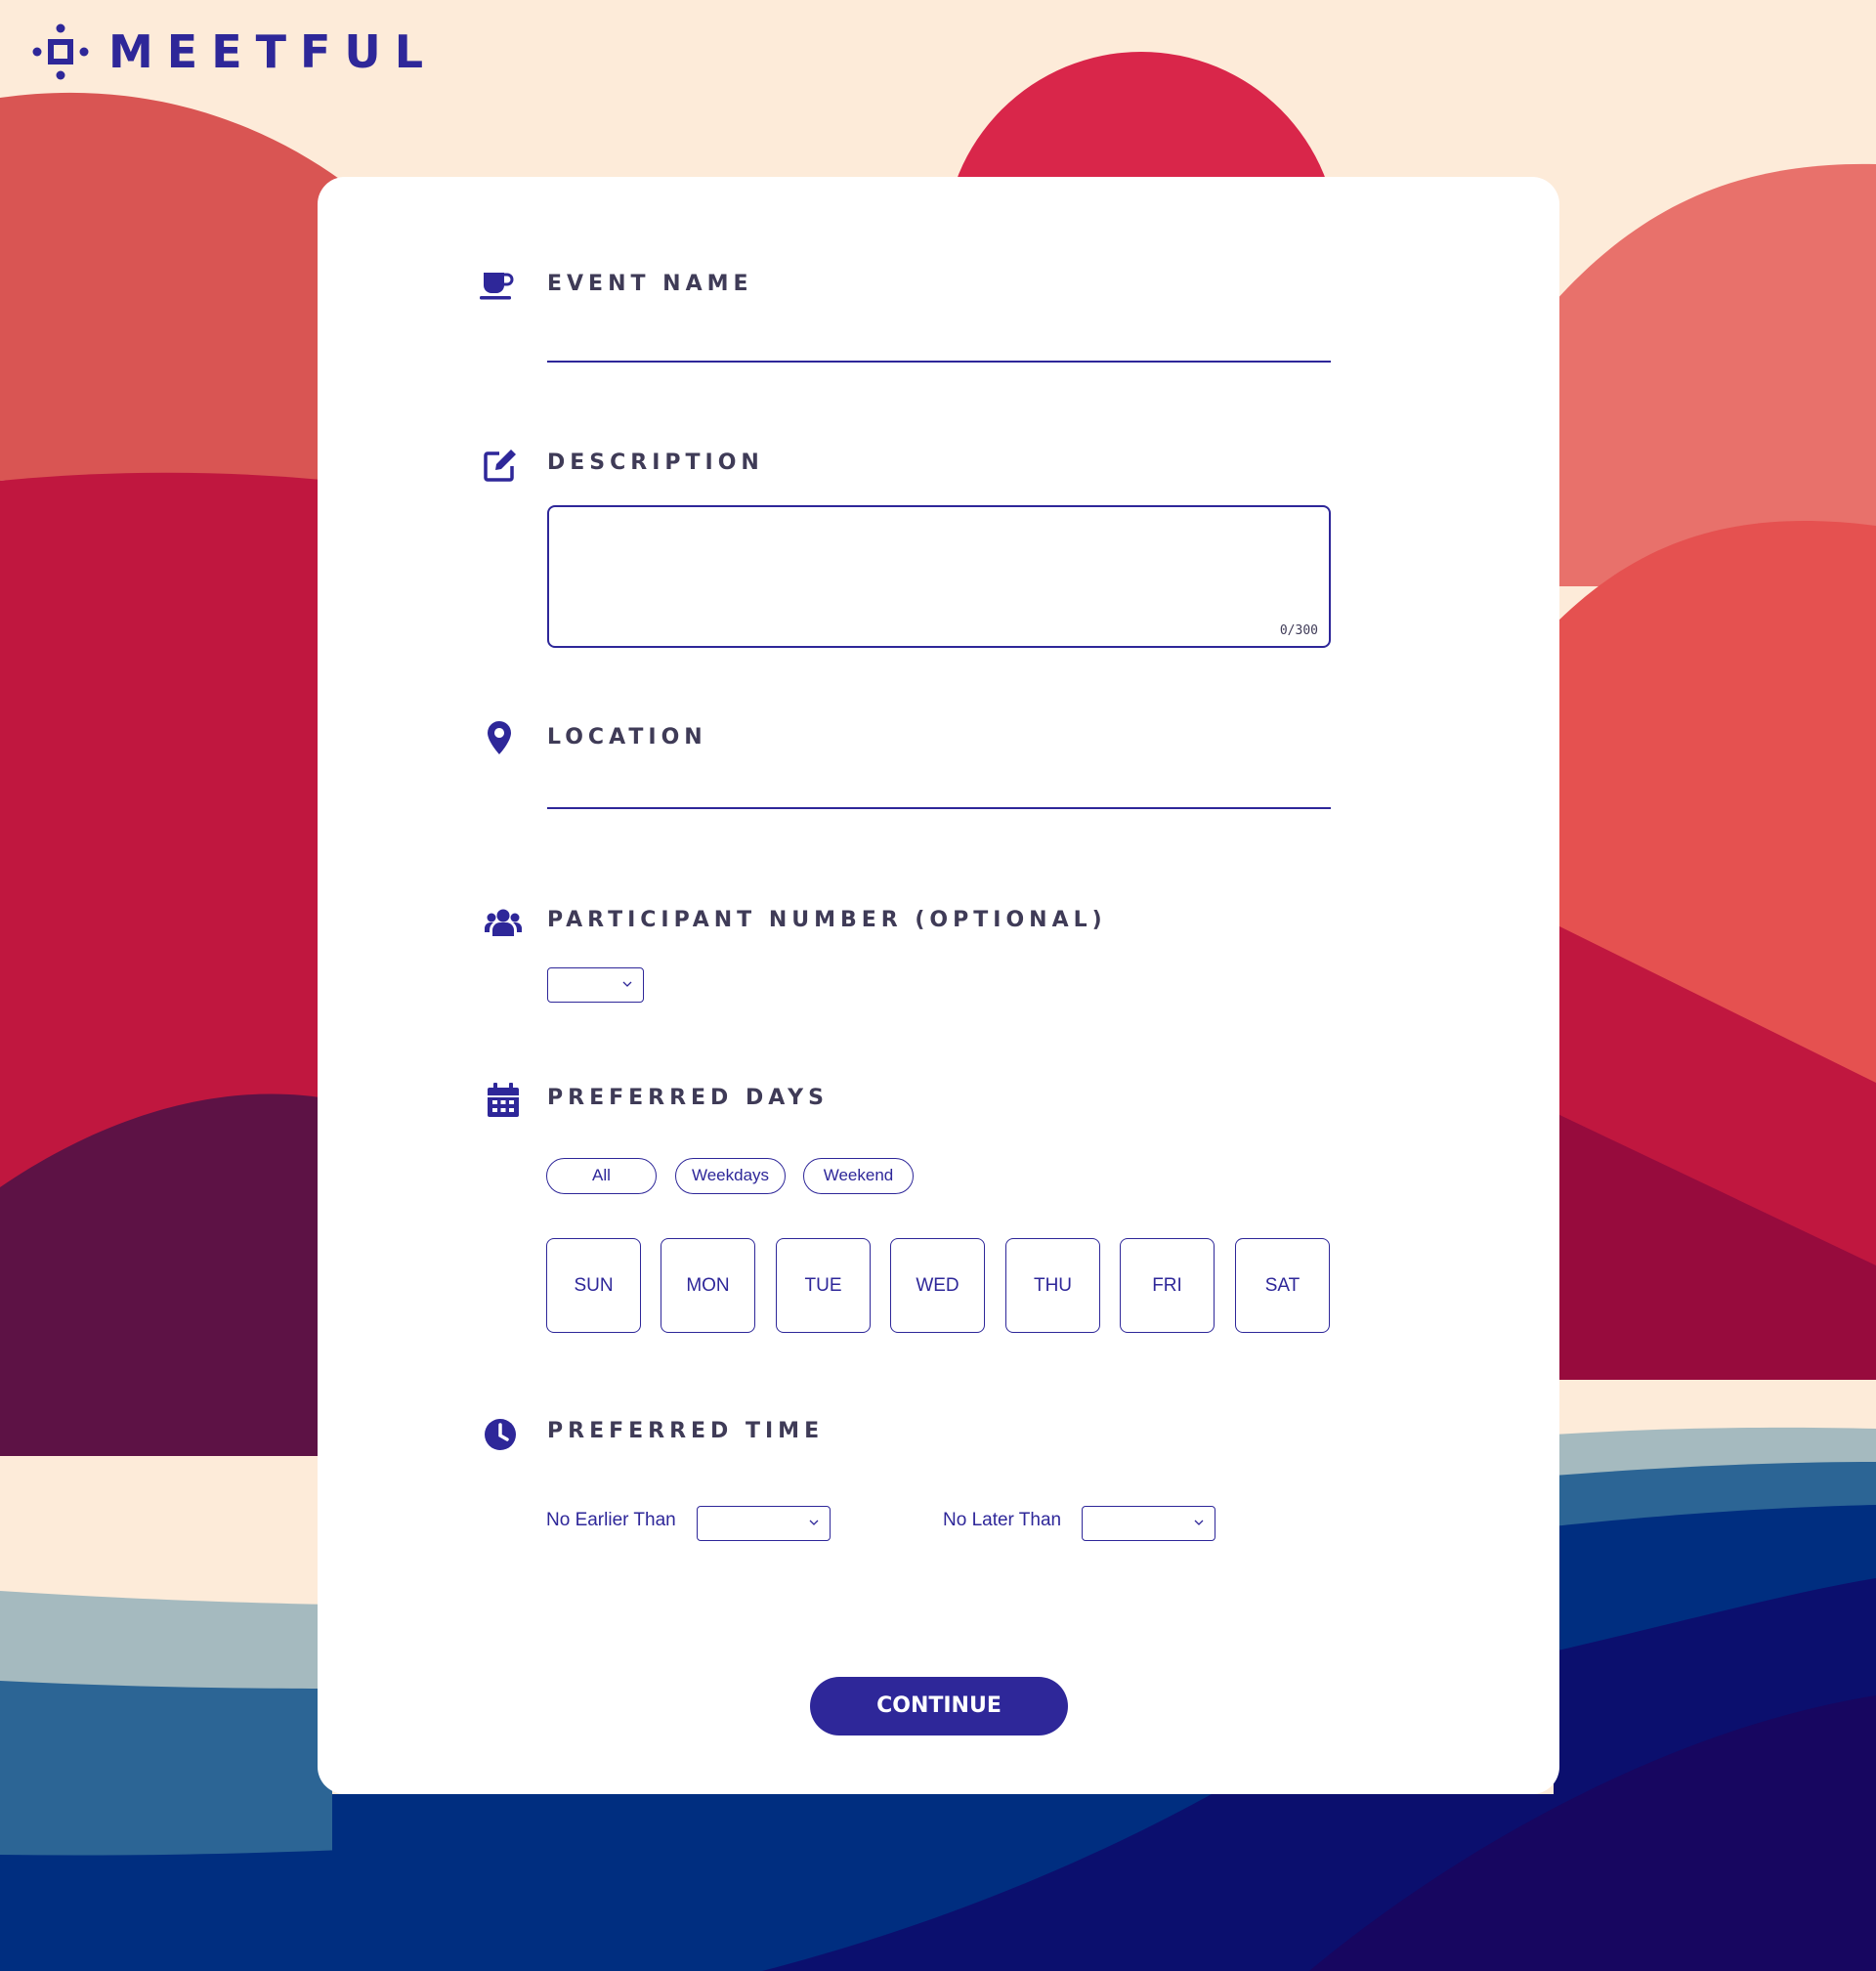 This screenshot has height=1971, width=1876. Describe the element at coordinates (730, 1176) in the screenshot. I see `preset-weekdays-button: Weekdays` at that location.